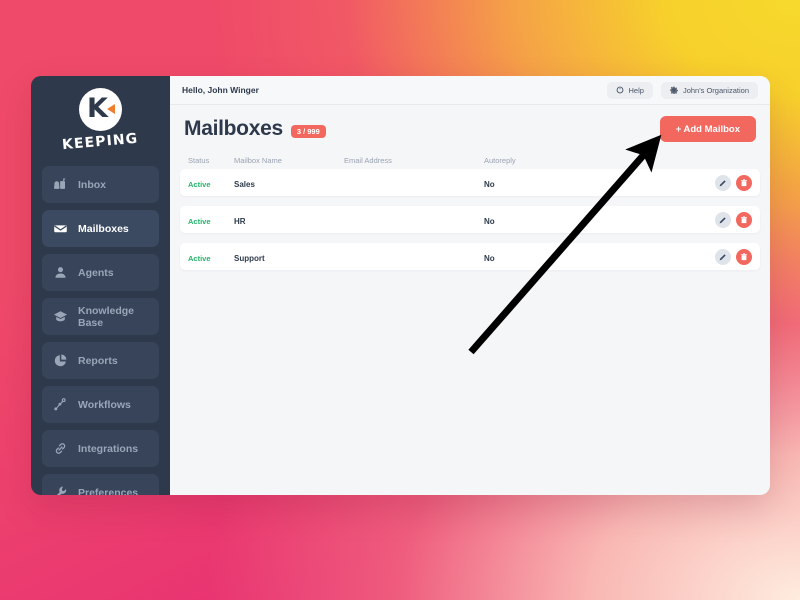  What do you see at coordinates (470, 128) in the screenshot?
I see `page-header: Mailboxes 3 / 999 + Add Mailbox` at bounding box center [470, 128].